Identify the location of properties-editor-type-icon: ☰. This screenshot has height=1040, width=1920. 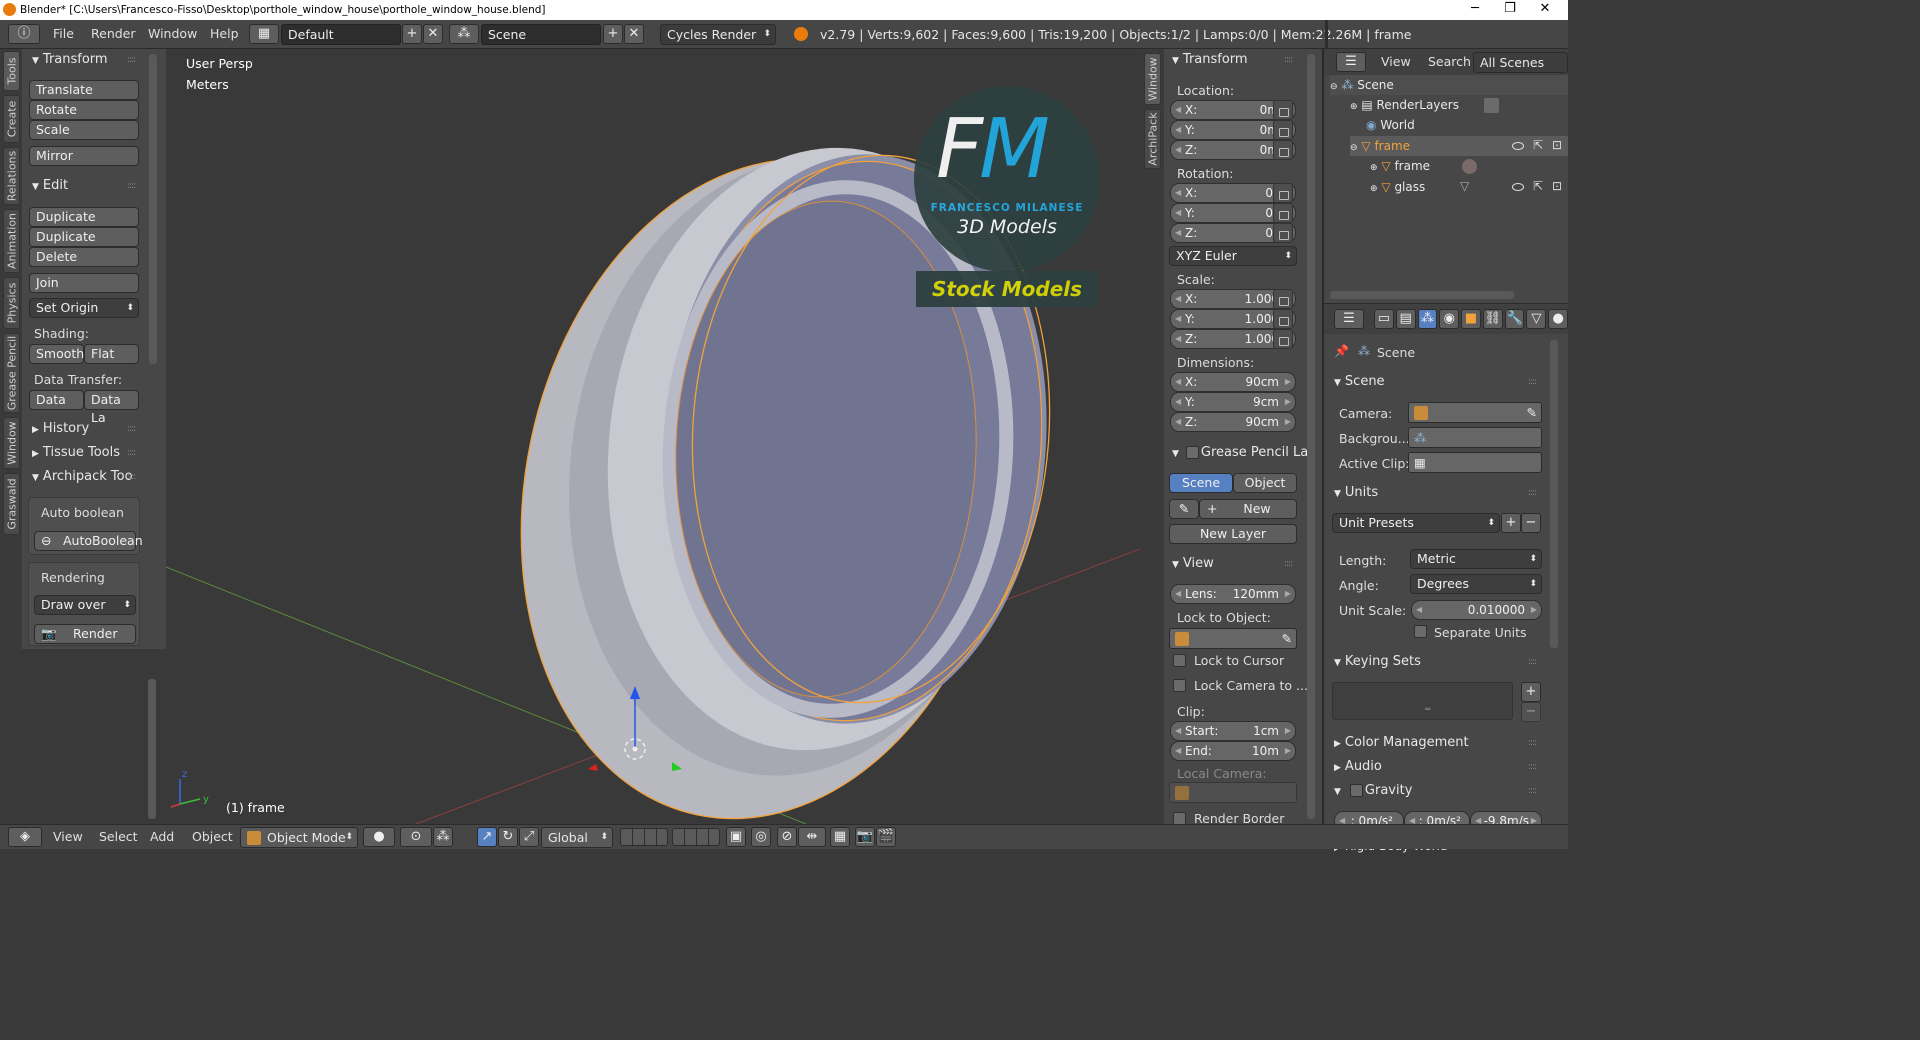
(1349, 319).